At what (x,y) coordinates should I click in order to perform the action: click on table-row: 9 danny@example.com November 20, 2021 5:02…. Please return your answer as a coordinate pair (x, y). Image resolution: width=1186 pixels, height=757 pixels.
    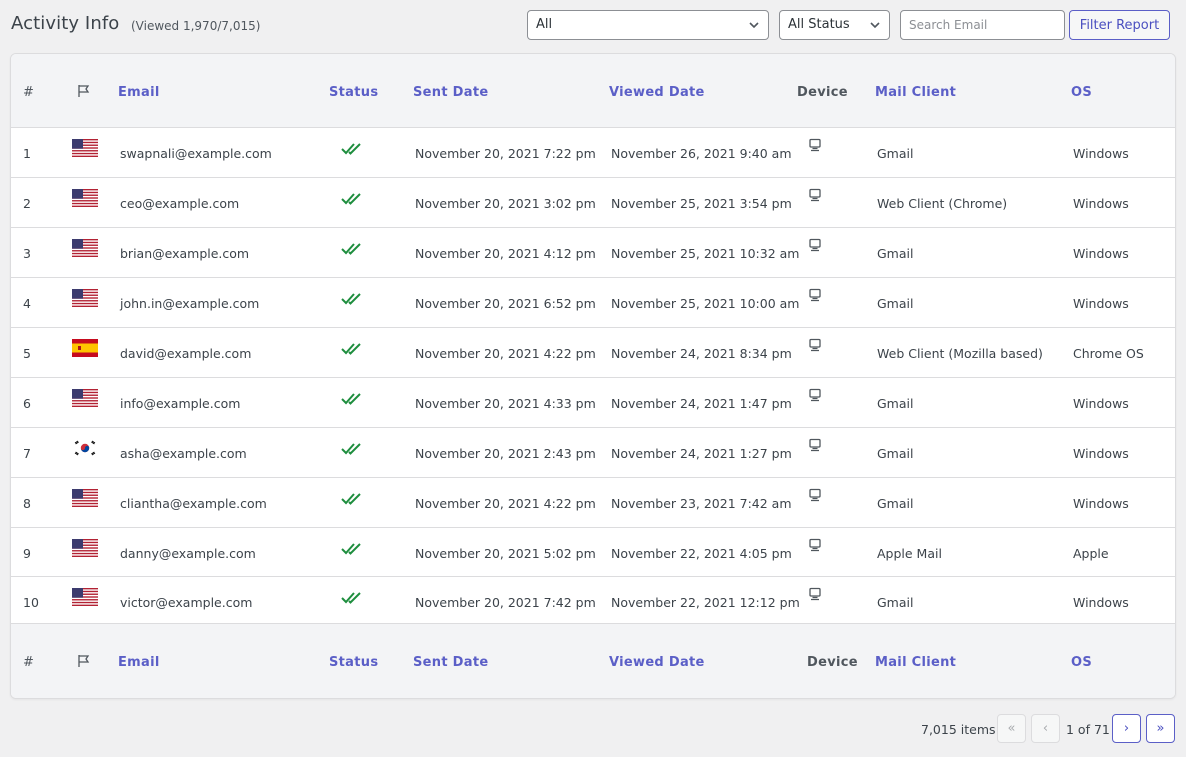
    Looking at the image, I should click on (593, 552).